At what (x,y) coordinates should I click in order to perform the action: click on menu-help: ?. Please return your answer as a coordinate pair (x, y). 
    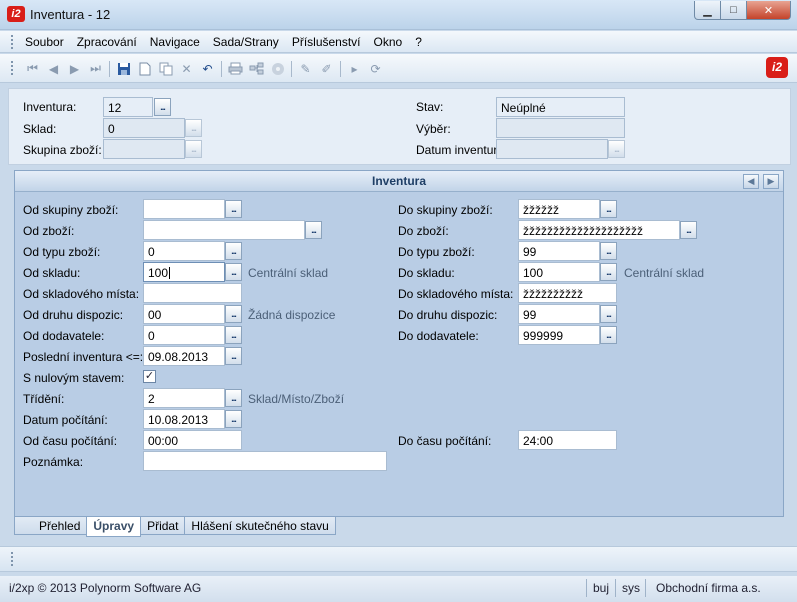
    Looking at the image, I should click on (418, 42).